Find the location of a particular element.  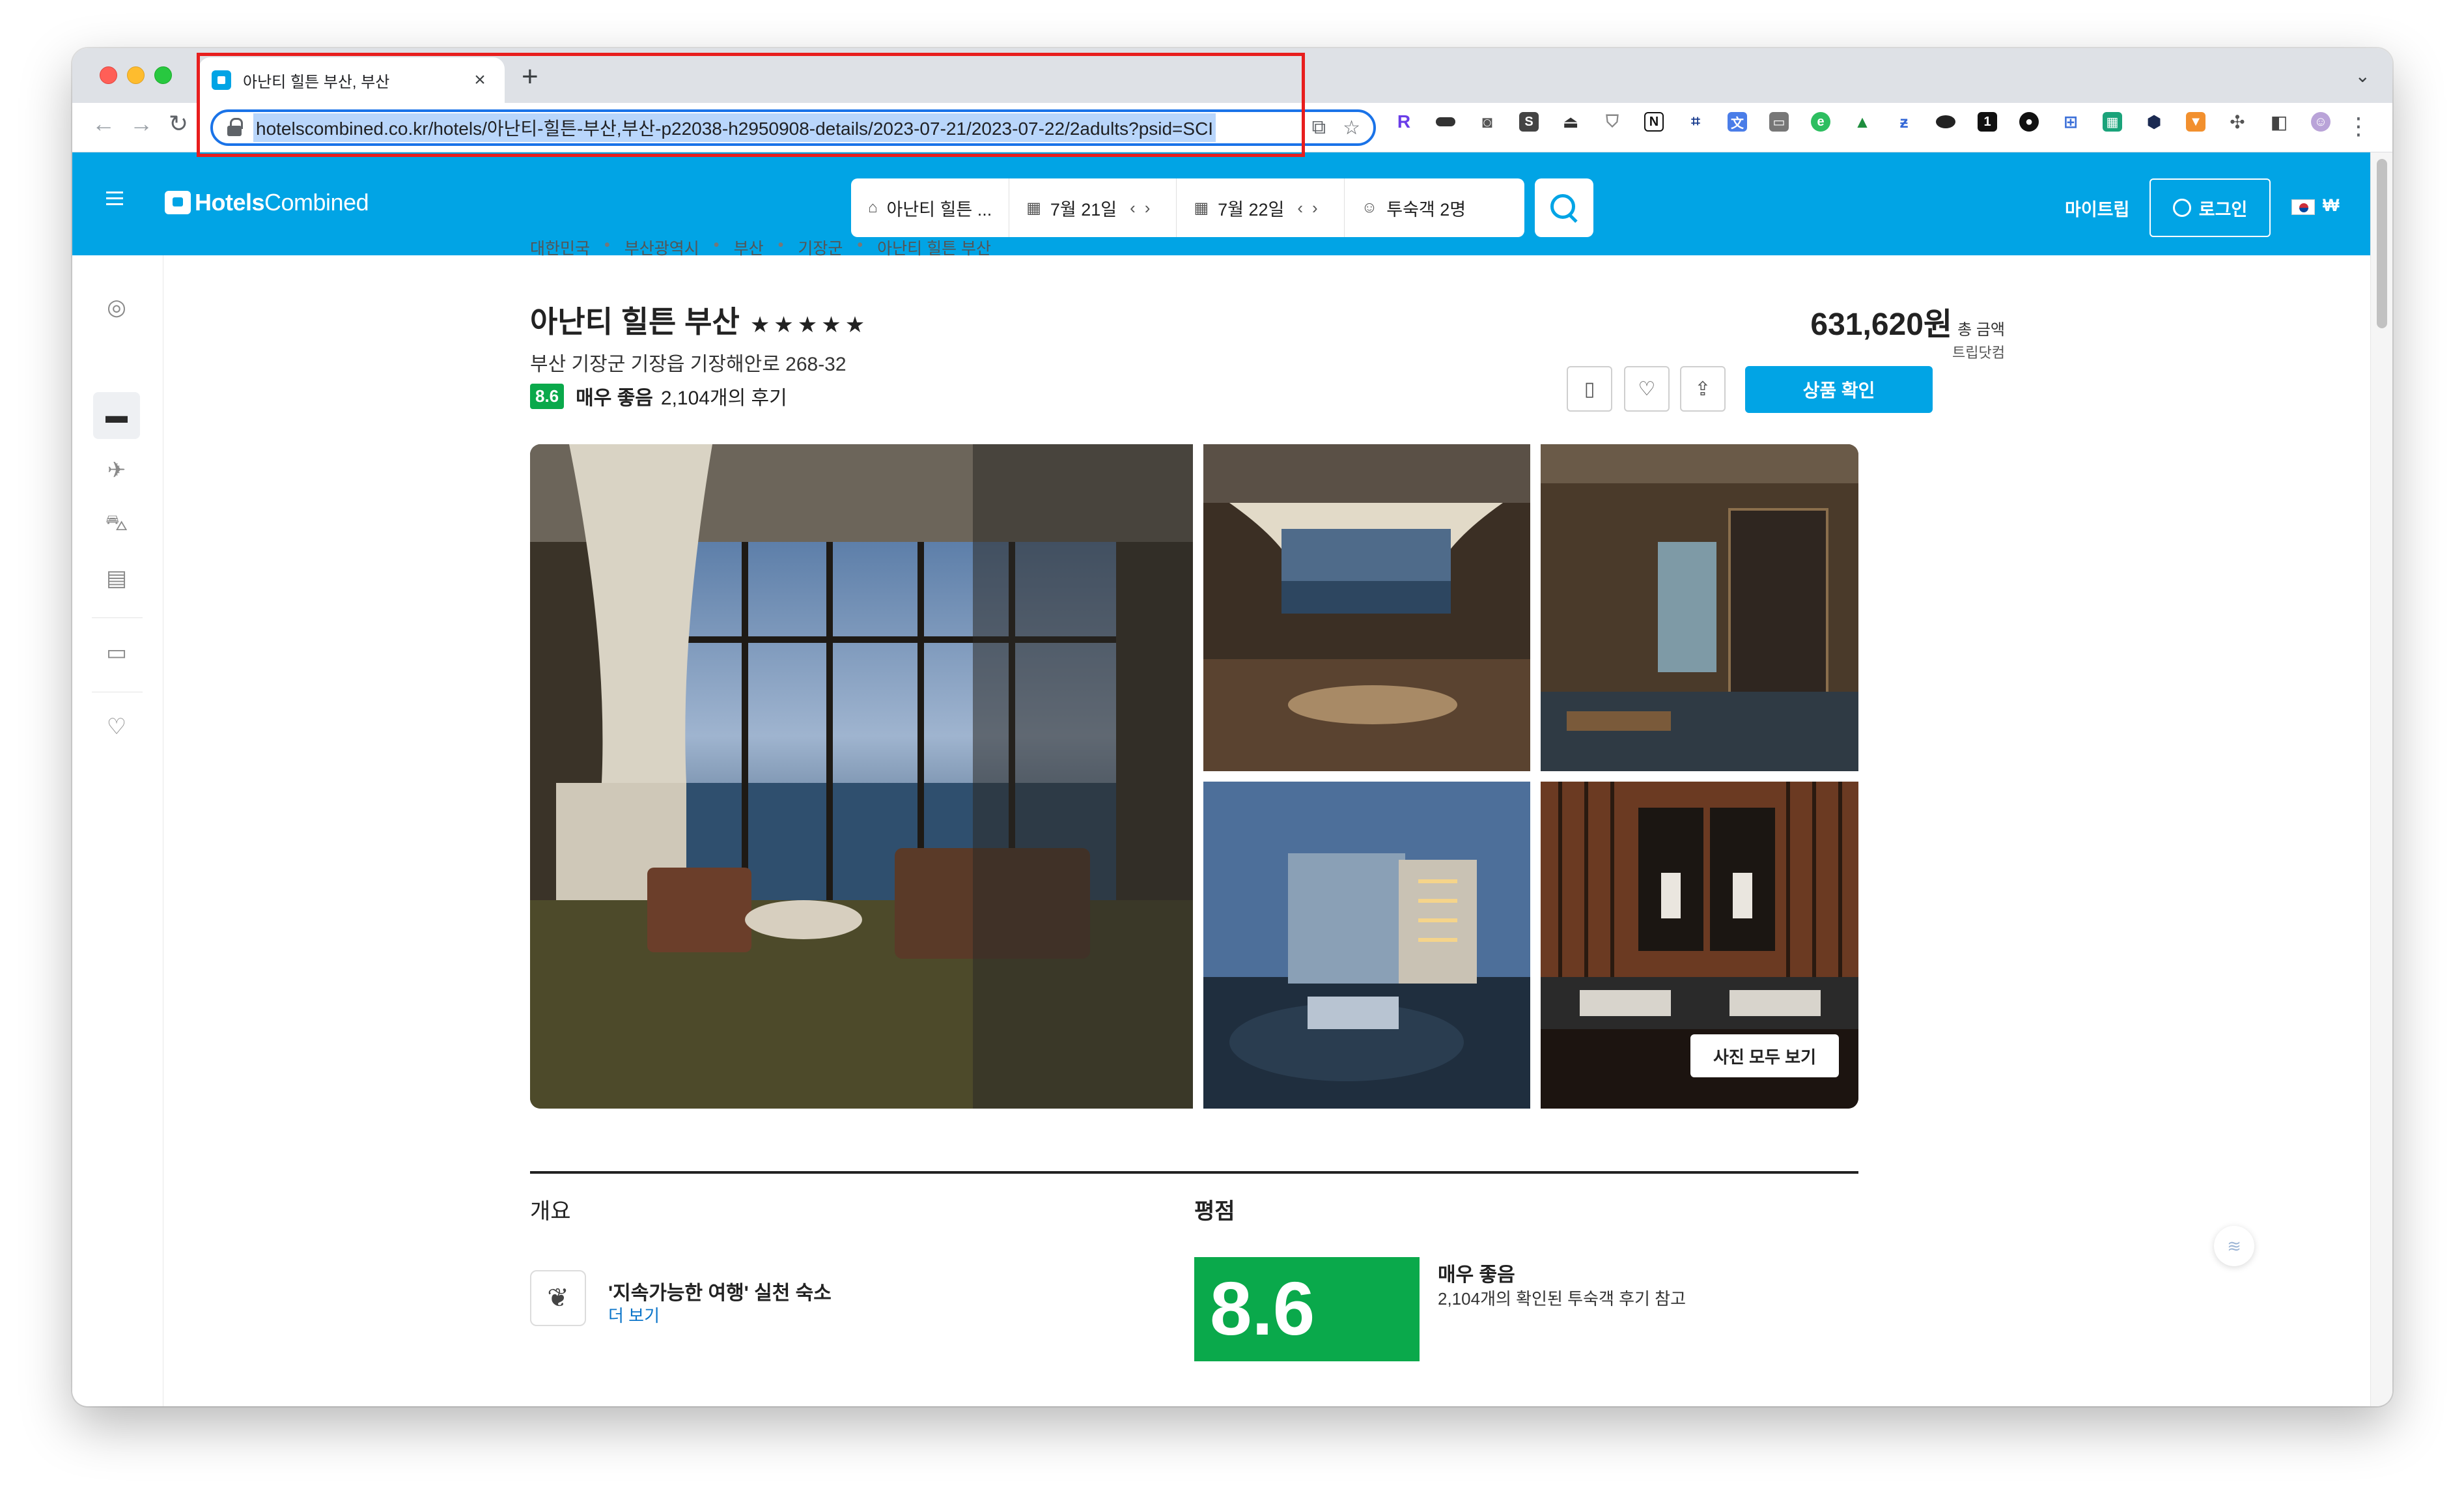

eco-title: '지속가능한 여행' 실천 숙소 is located at coordinates (720, 1293).